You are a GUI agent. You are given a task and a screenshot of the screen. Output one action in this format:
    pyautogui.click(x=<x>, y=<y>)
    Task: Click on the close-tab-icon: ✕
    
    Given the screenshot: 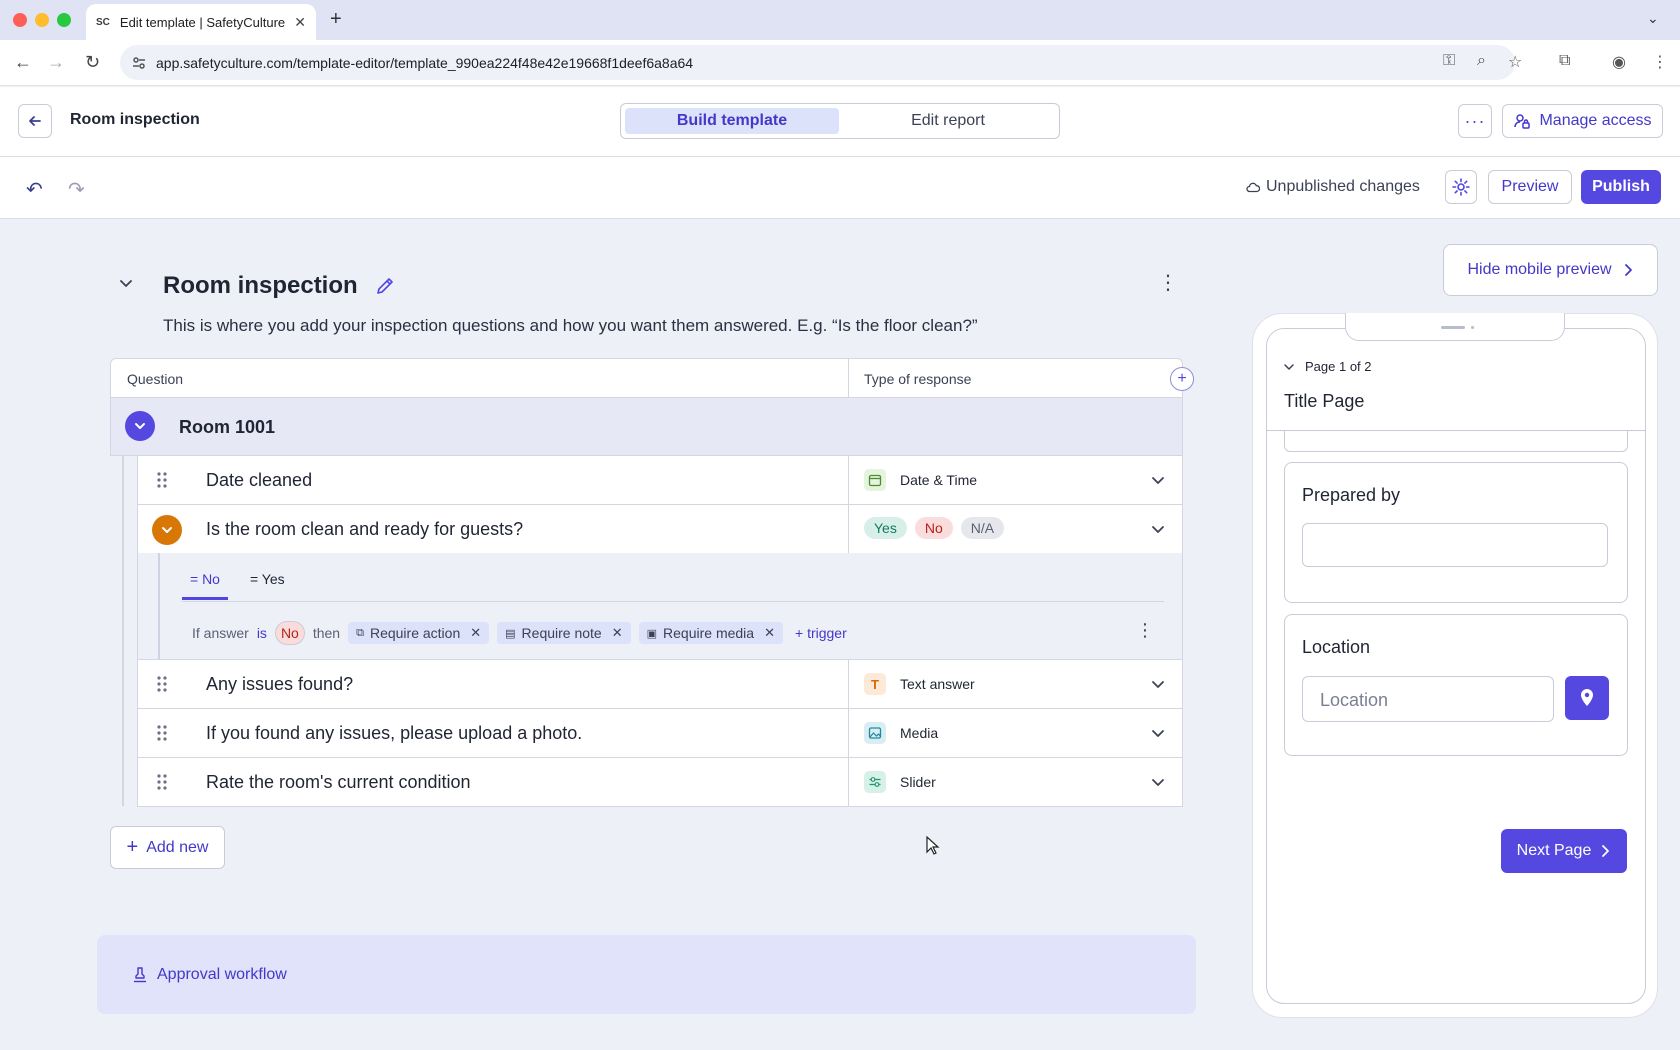 What is the action you would take?
    pyautogui.click(x=300, y=22)
    